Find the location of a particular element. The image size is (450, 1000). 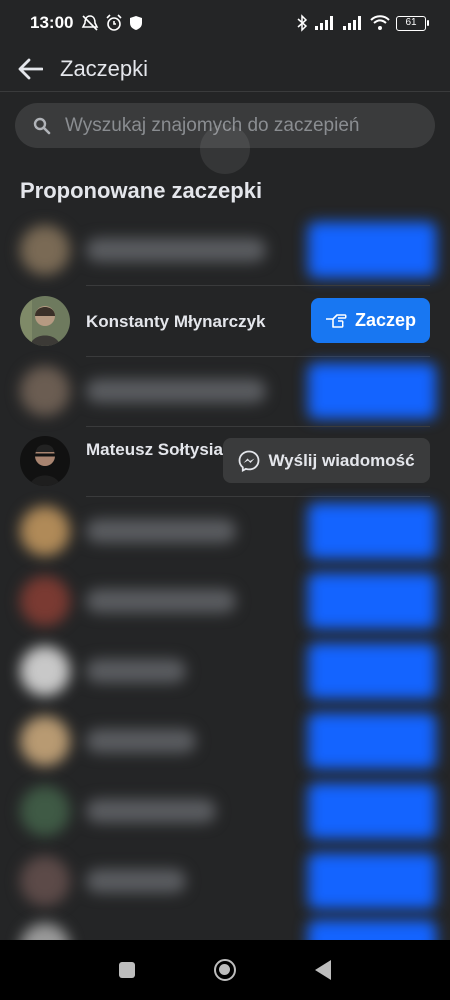

system-nav-bar is located at coordinates (225, 970).